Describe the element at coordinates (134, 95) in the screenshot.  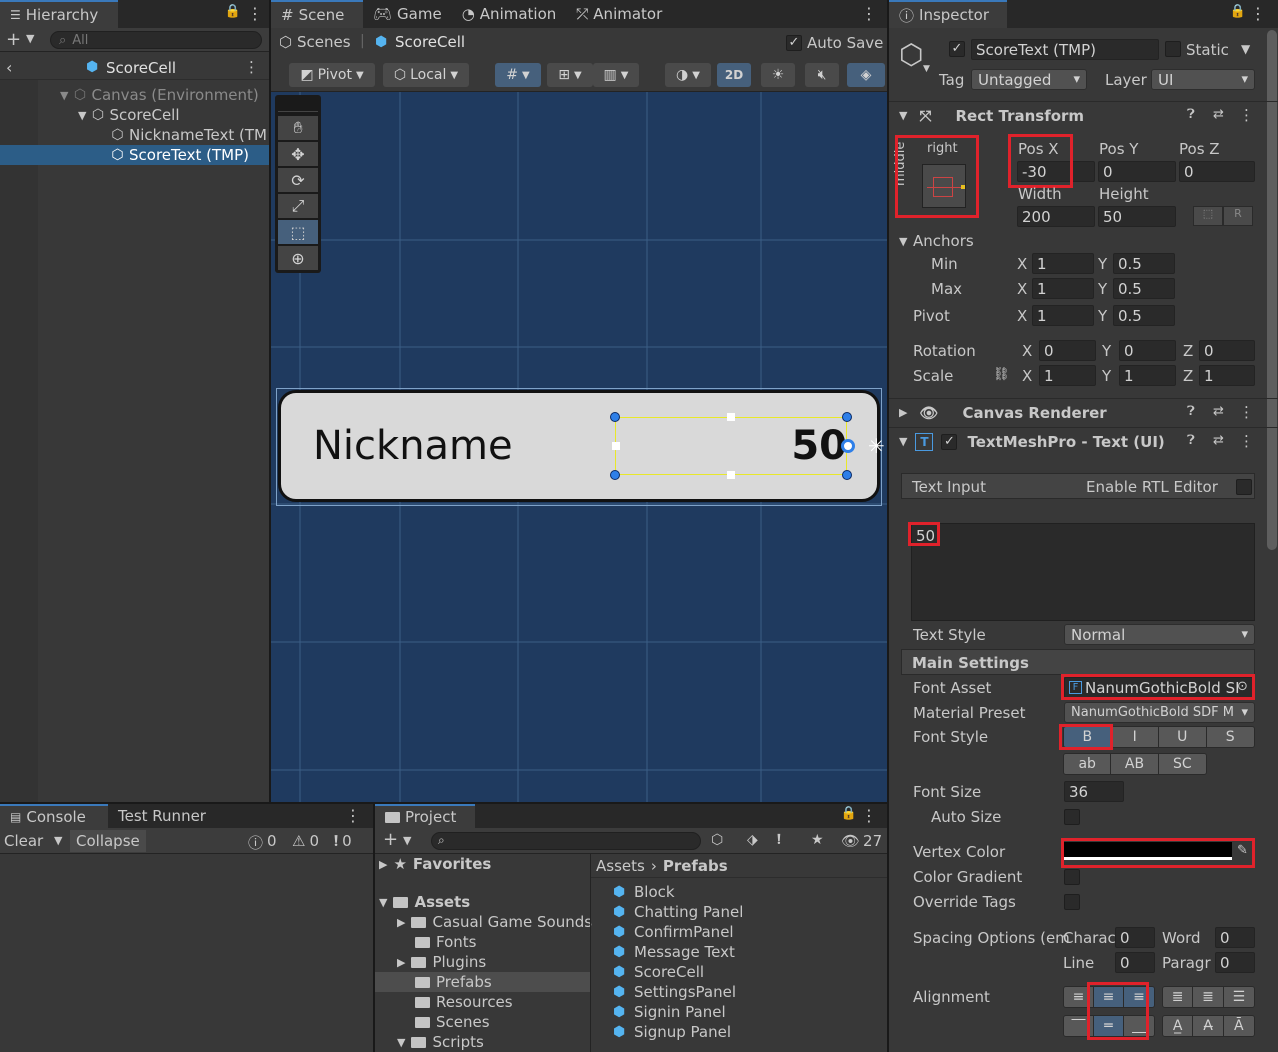
I see `hierarchy-item-canvas: ▼ ⬡ Canvas (Environment)` at that location.